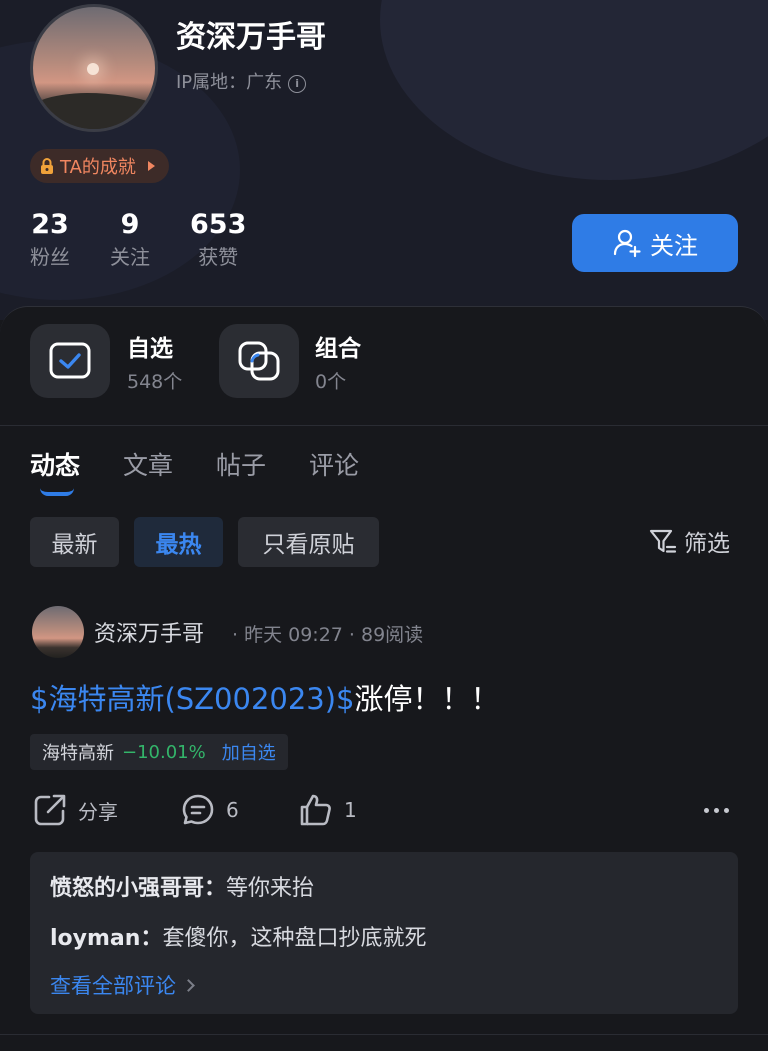 The height and width of the screenshot is (1051, 768). Describe the element at coordinates (50, 257) in the screenshot. I see `stat-label: 粉丝` at that location.